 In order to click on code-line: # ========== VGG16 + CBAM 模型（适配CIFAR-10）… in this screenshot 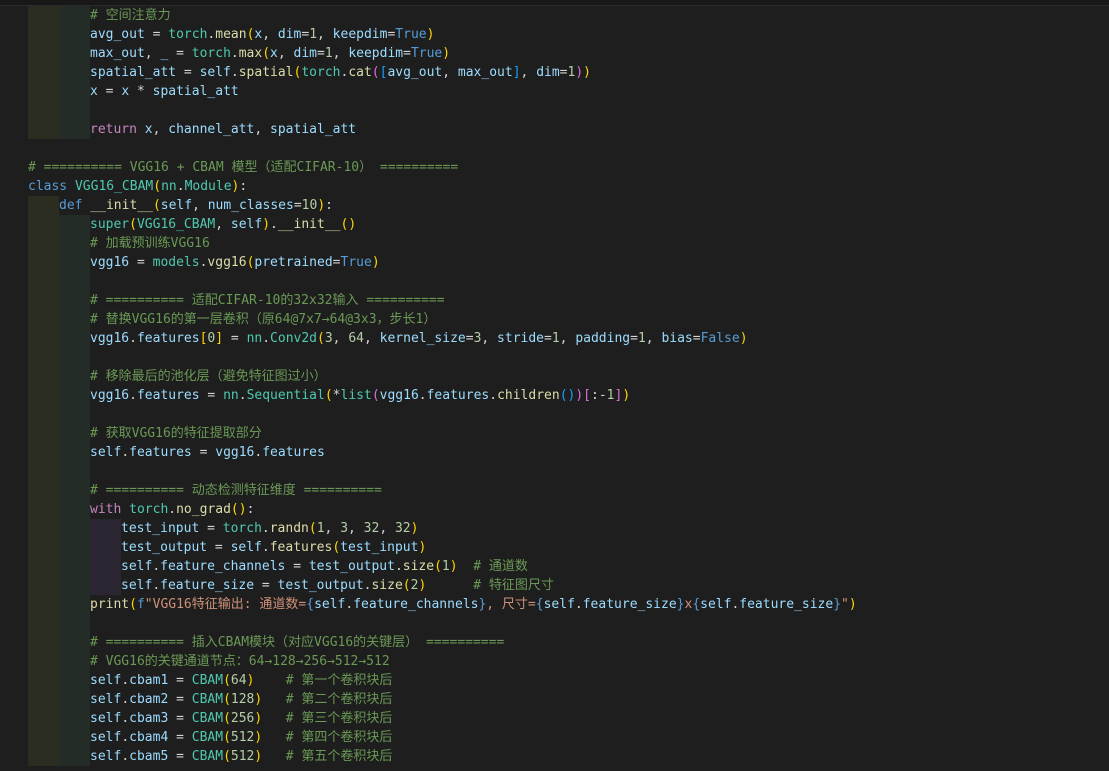, I will do `click(243, 167)`.